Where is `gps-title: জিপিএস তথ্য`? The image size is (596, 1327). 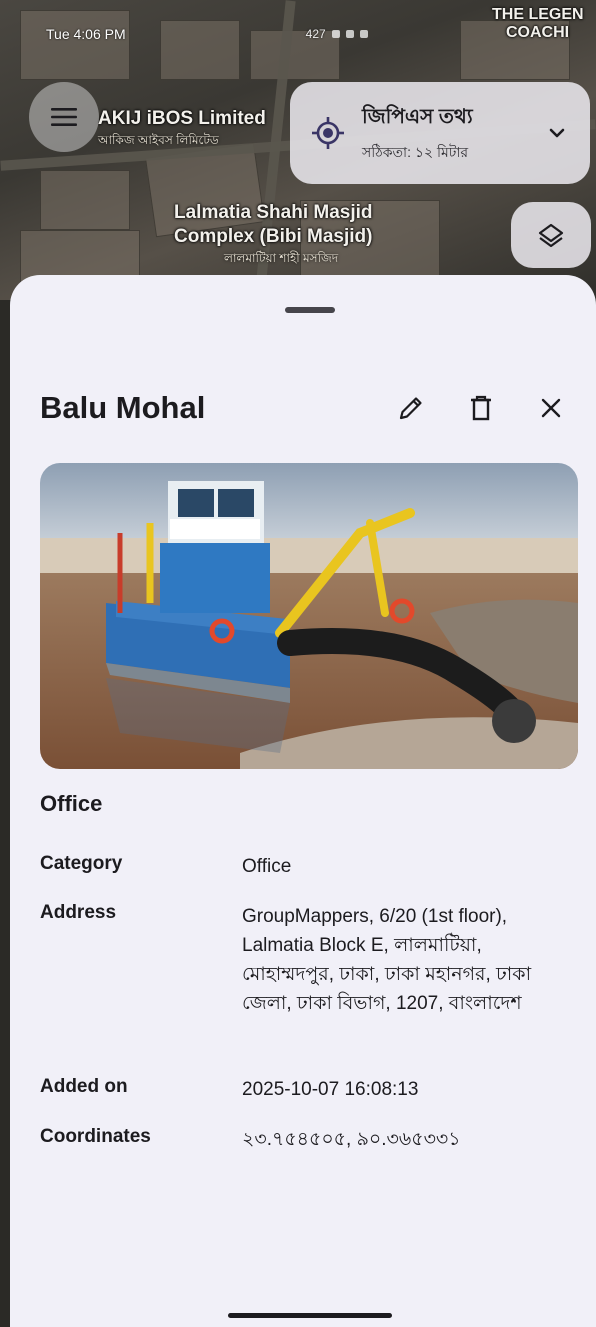 gps-title: জিপিএস তথ্য is located at coordinates (417, 116).